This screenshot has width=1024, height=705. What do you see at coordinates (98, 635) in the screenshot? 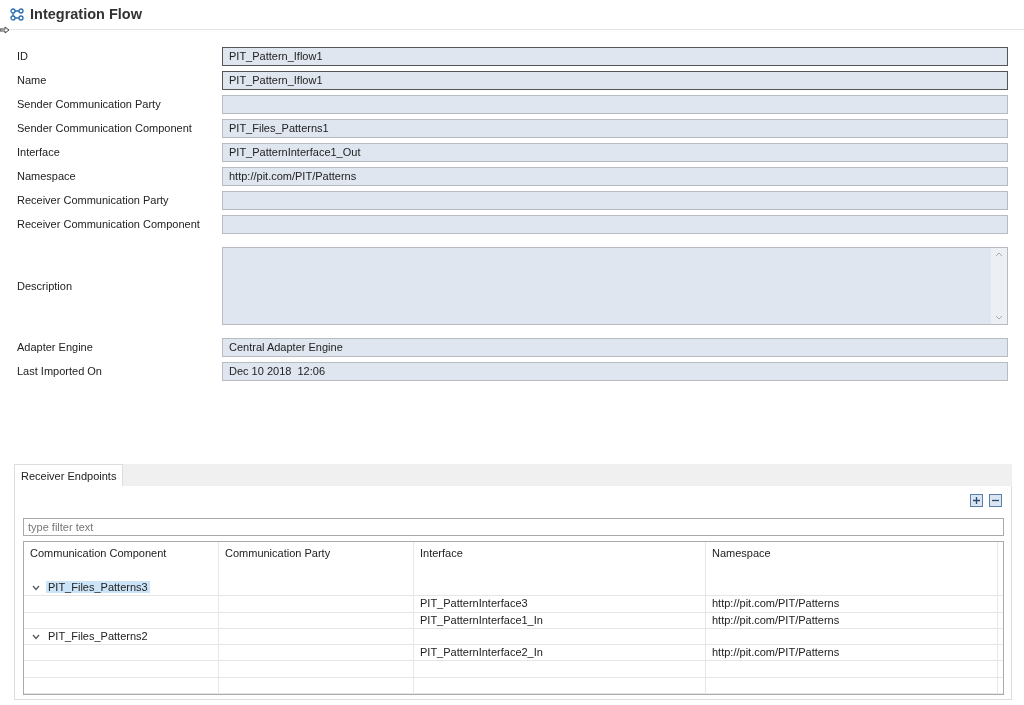
I see `tree-item: PIT_Files_Patterns2` at bounding box center [98, 635].